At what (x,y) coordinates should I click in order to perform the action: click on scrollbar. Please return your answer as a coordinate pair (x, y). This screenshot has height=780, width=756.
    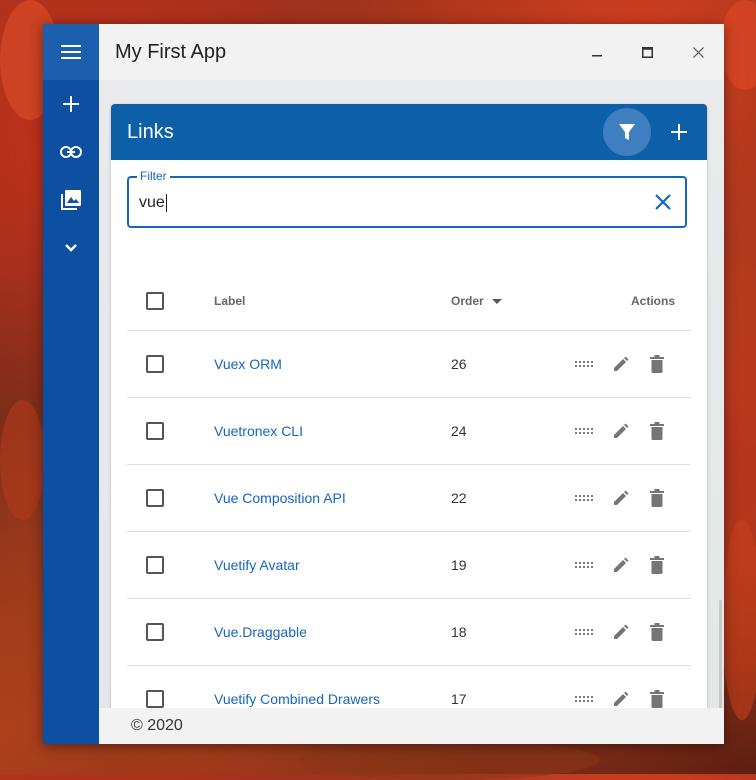
    Looking at the image, I should click on (720, 654).